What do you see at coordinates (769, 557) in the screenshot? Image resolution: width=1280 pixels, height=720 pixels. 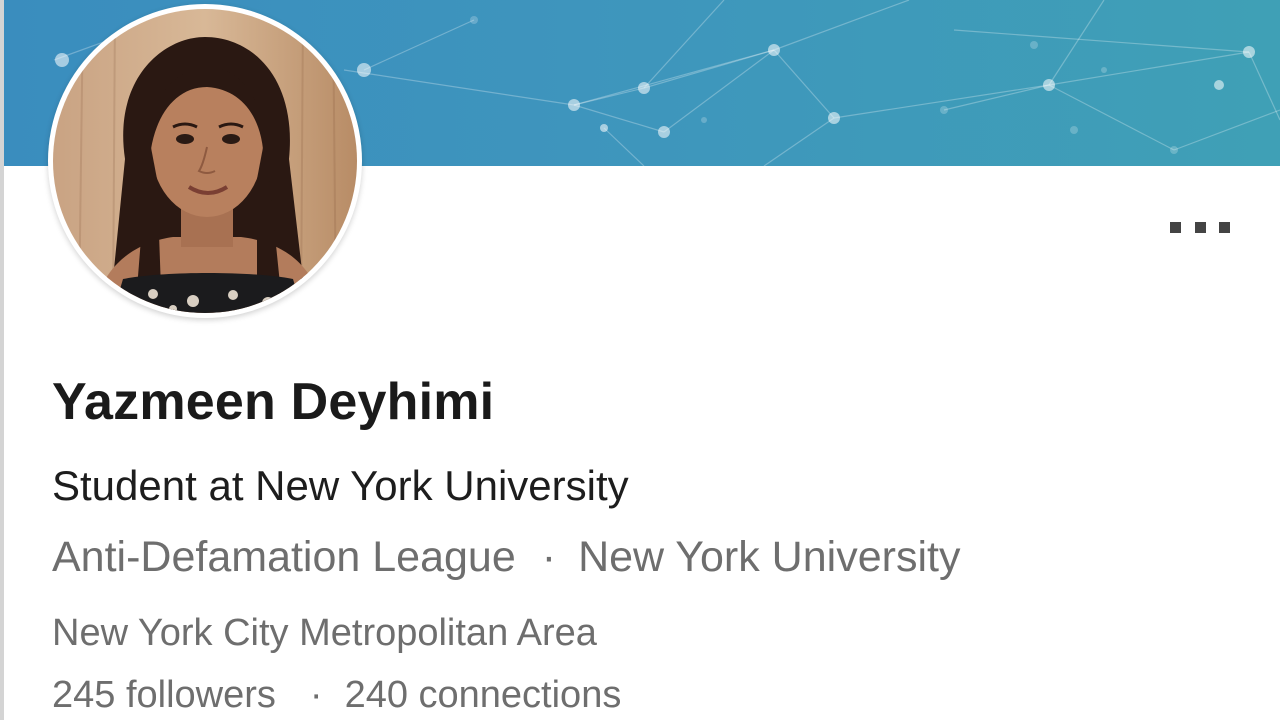 I see `affiliation-link-school: New York University` at bounding box center [769, 557].